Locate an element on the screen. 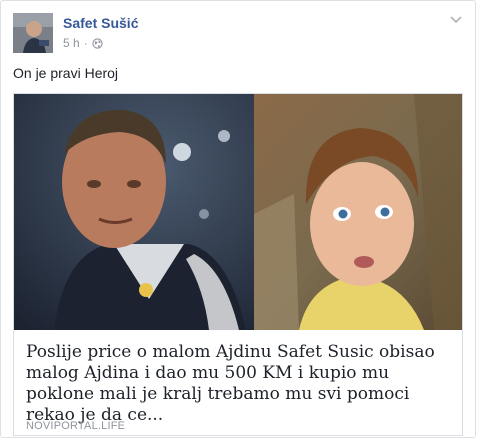 The height and width of the screenshot is (438, 483). globe-icon is located at coordinates (97, 43).